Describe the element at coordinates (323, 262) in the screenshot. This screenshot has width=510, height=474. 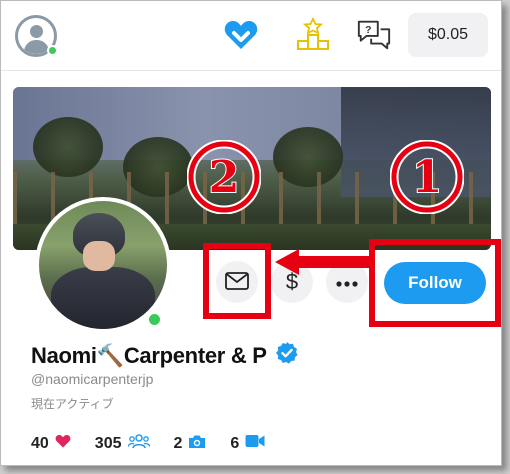
I see `annotation-arrow` at that location.